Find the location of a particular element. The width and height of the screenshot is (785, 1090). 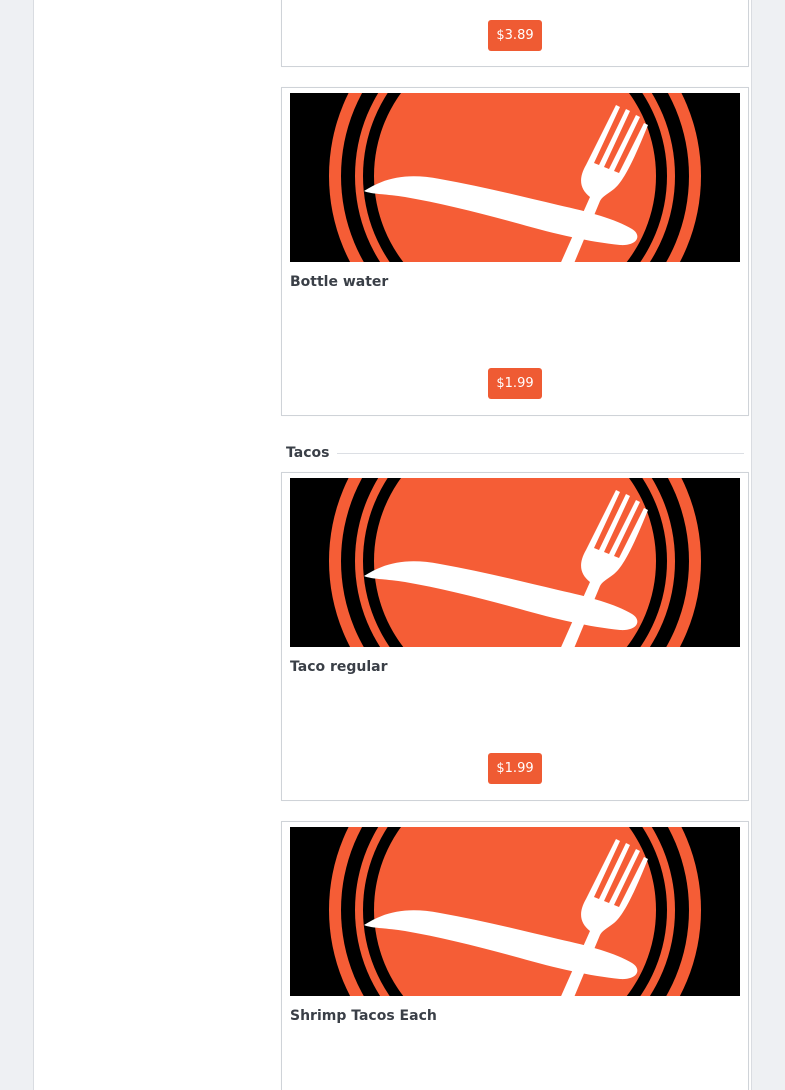

menu-item-card: $3.89 is located at coordinates (515, 33).